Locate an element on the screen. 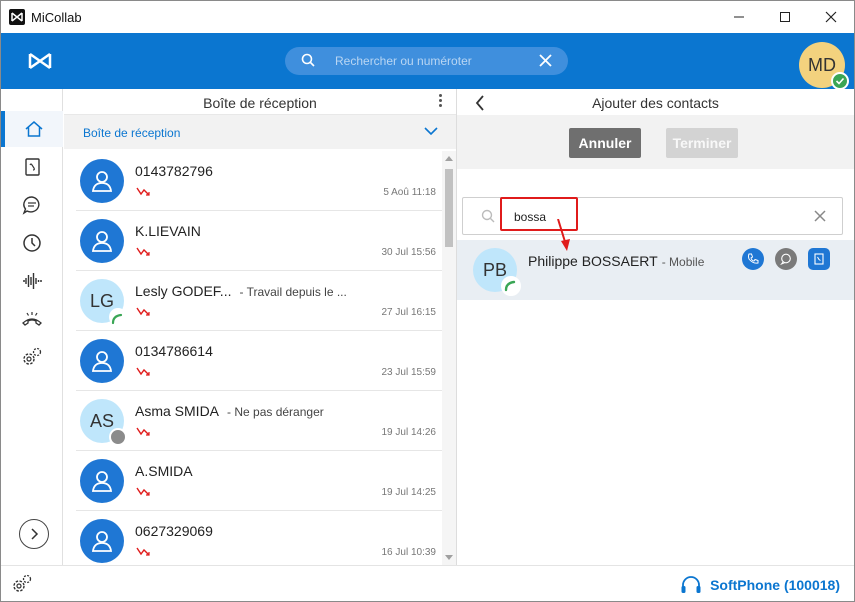 The image size is (855, 602). phone-icon is located at coordinates (753, 258).